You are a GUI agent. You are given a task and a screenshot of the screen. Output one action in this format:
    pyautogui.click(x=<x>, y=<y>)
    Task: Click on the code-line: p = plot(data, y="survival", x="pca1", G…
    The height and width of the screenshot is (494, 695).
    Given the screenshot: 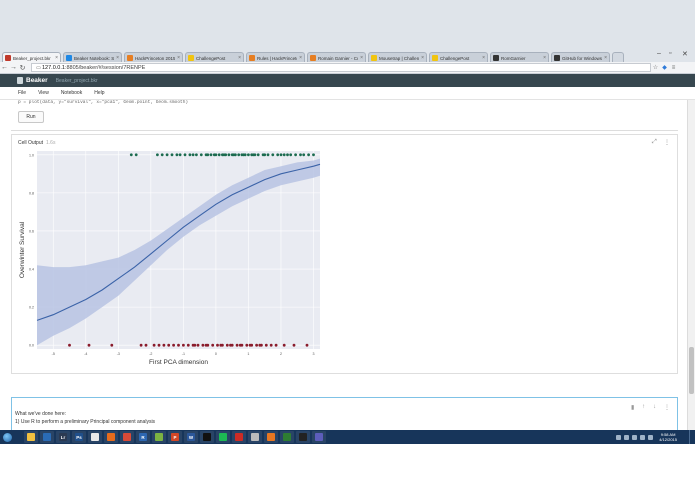 What is the action you would take?
    pyautogui.click(x=103, y=102)
    